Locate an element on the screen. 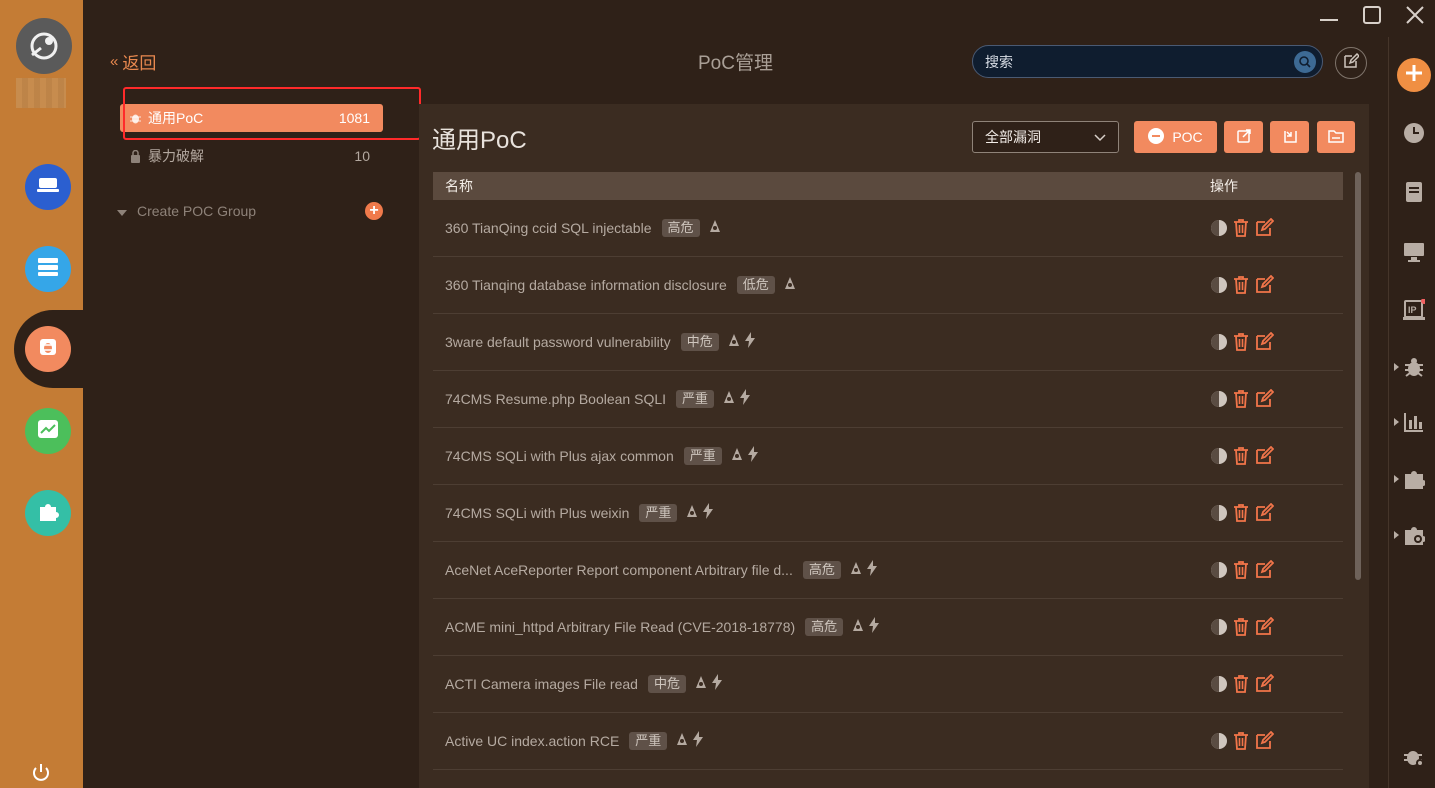  rail-poc-button is located at coordinates (48, 349).